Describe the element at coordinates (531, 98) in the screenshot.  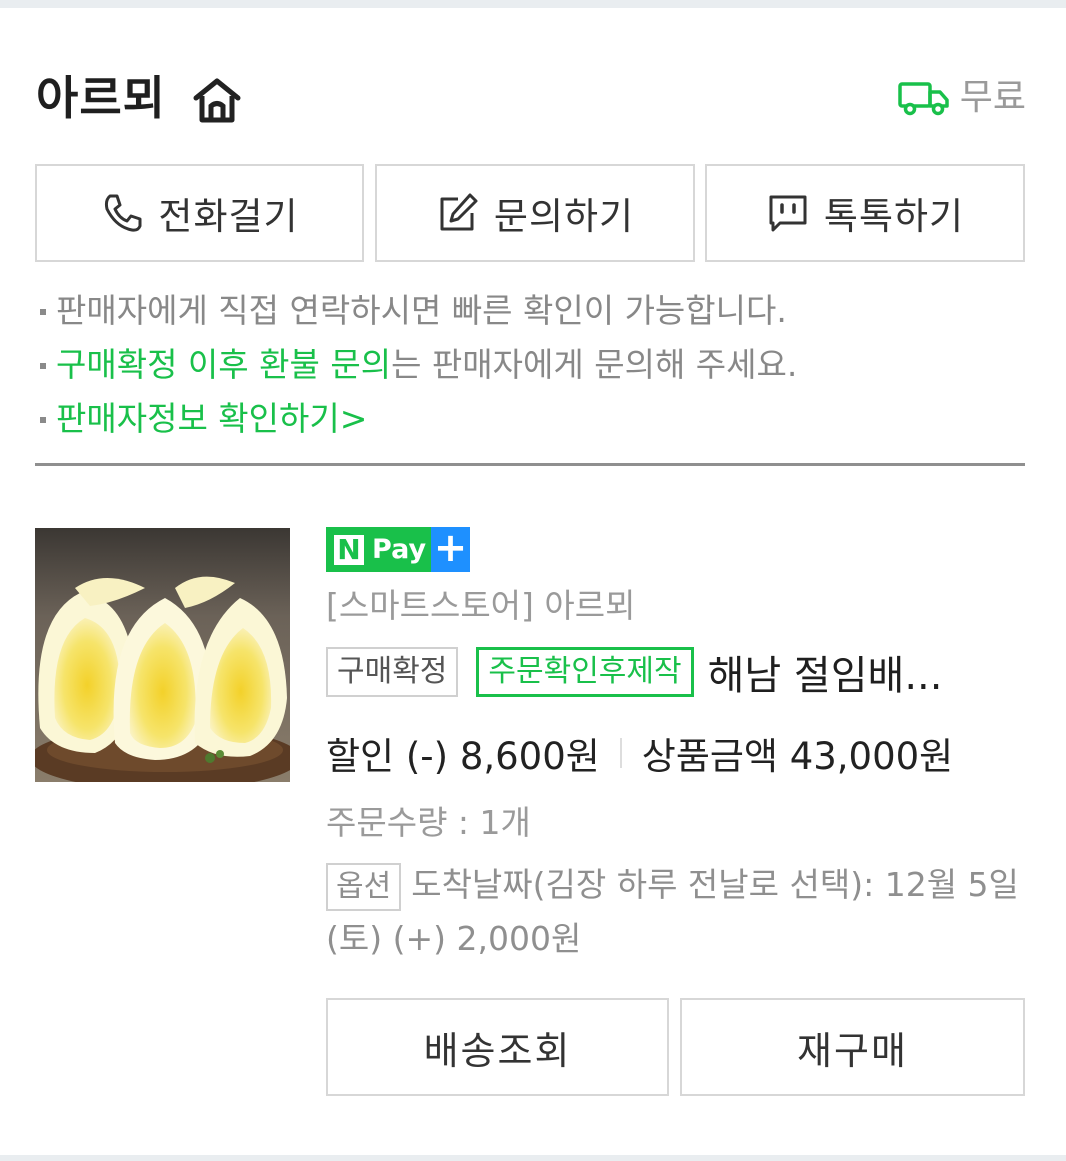
I see `store-header: 아르뫼 무료` at that location.